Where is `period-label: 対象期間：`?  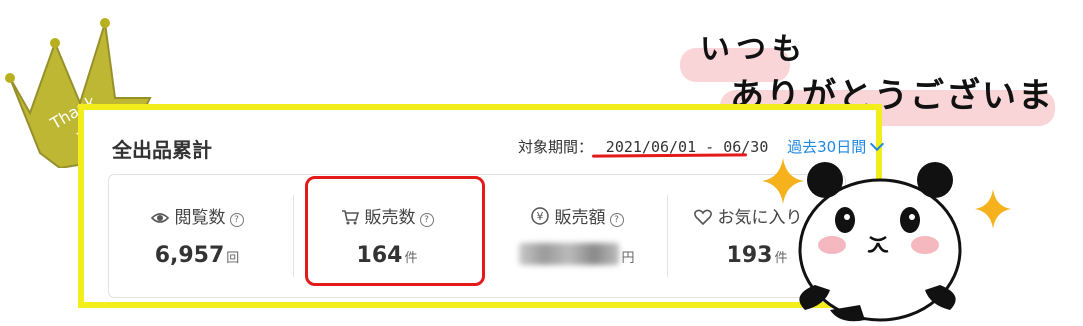 period-label: 対象期間： is located at coordinates (556, 147).